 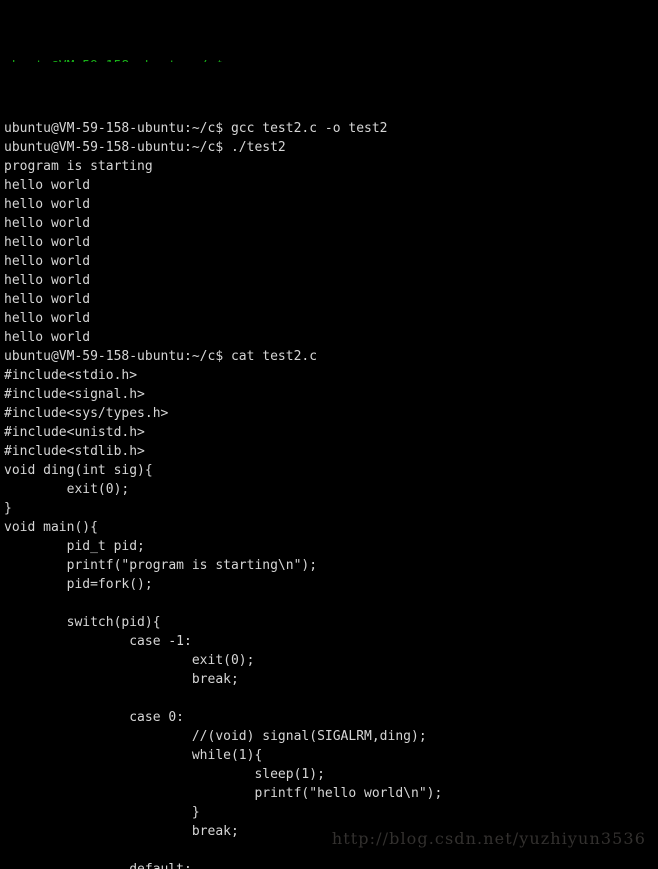 What do you see at coordinates (161, 356) in the screenshot?
I see `terminal-line: ubuntu@VM-59-158-ubuntu:~/c$ cat test2.c` at bounding box center [161, 356].